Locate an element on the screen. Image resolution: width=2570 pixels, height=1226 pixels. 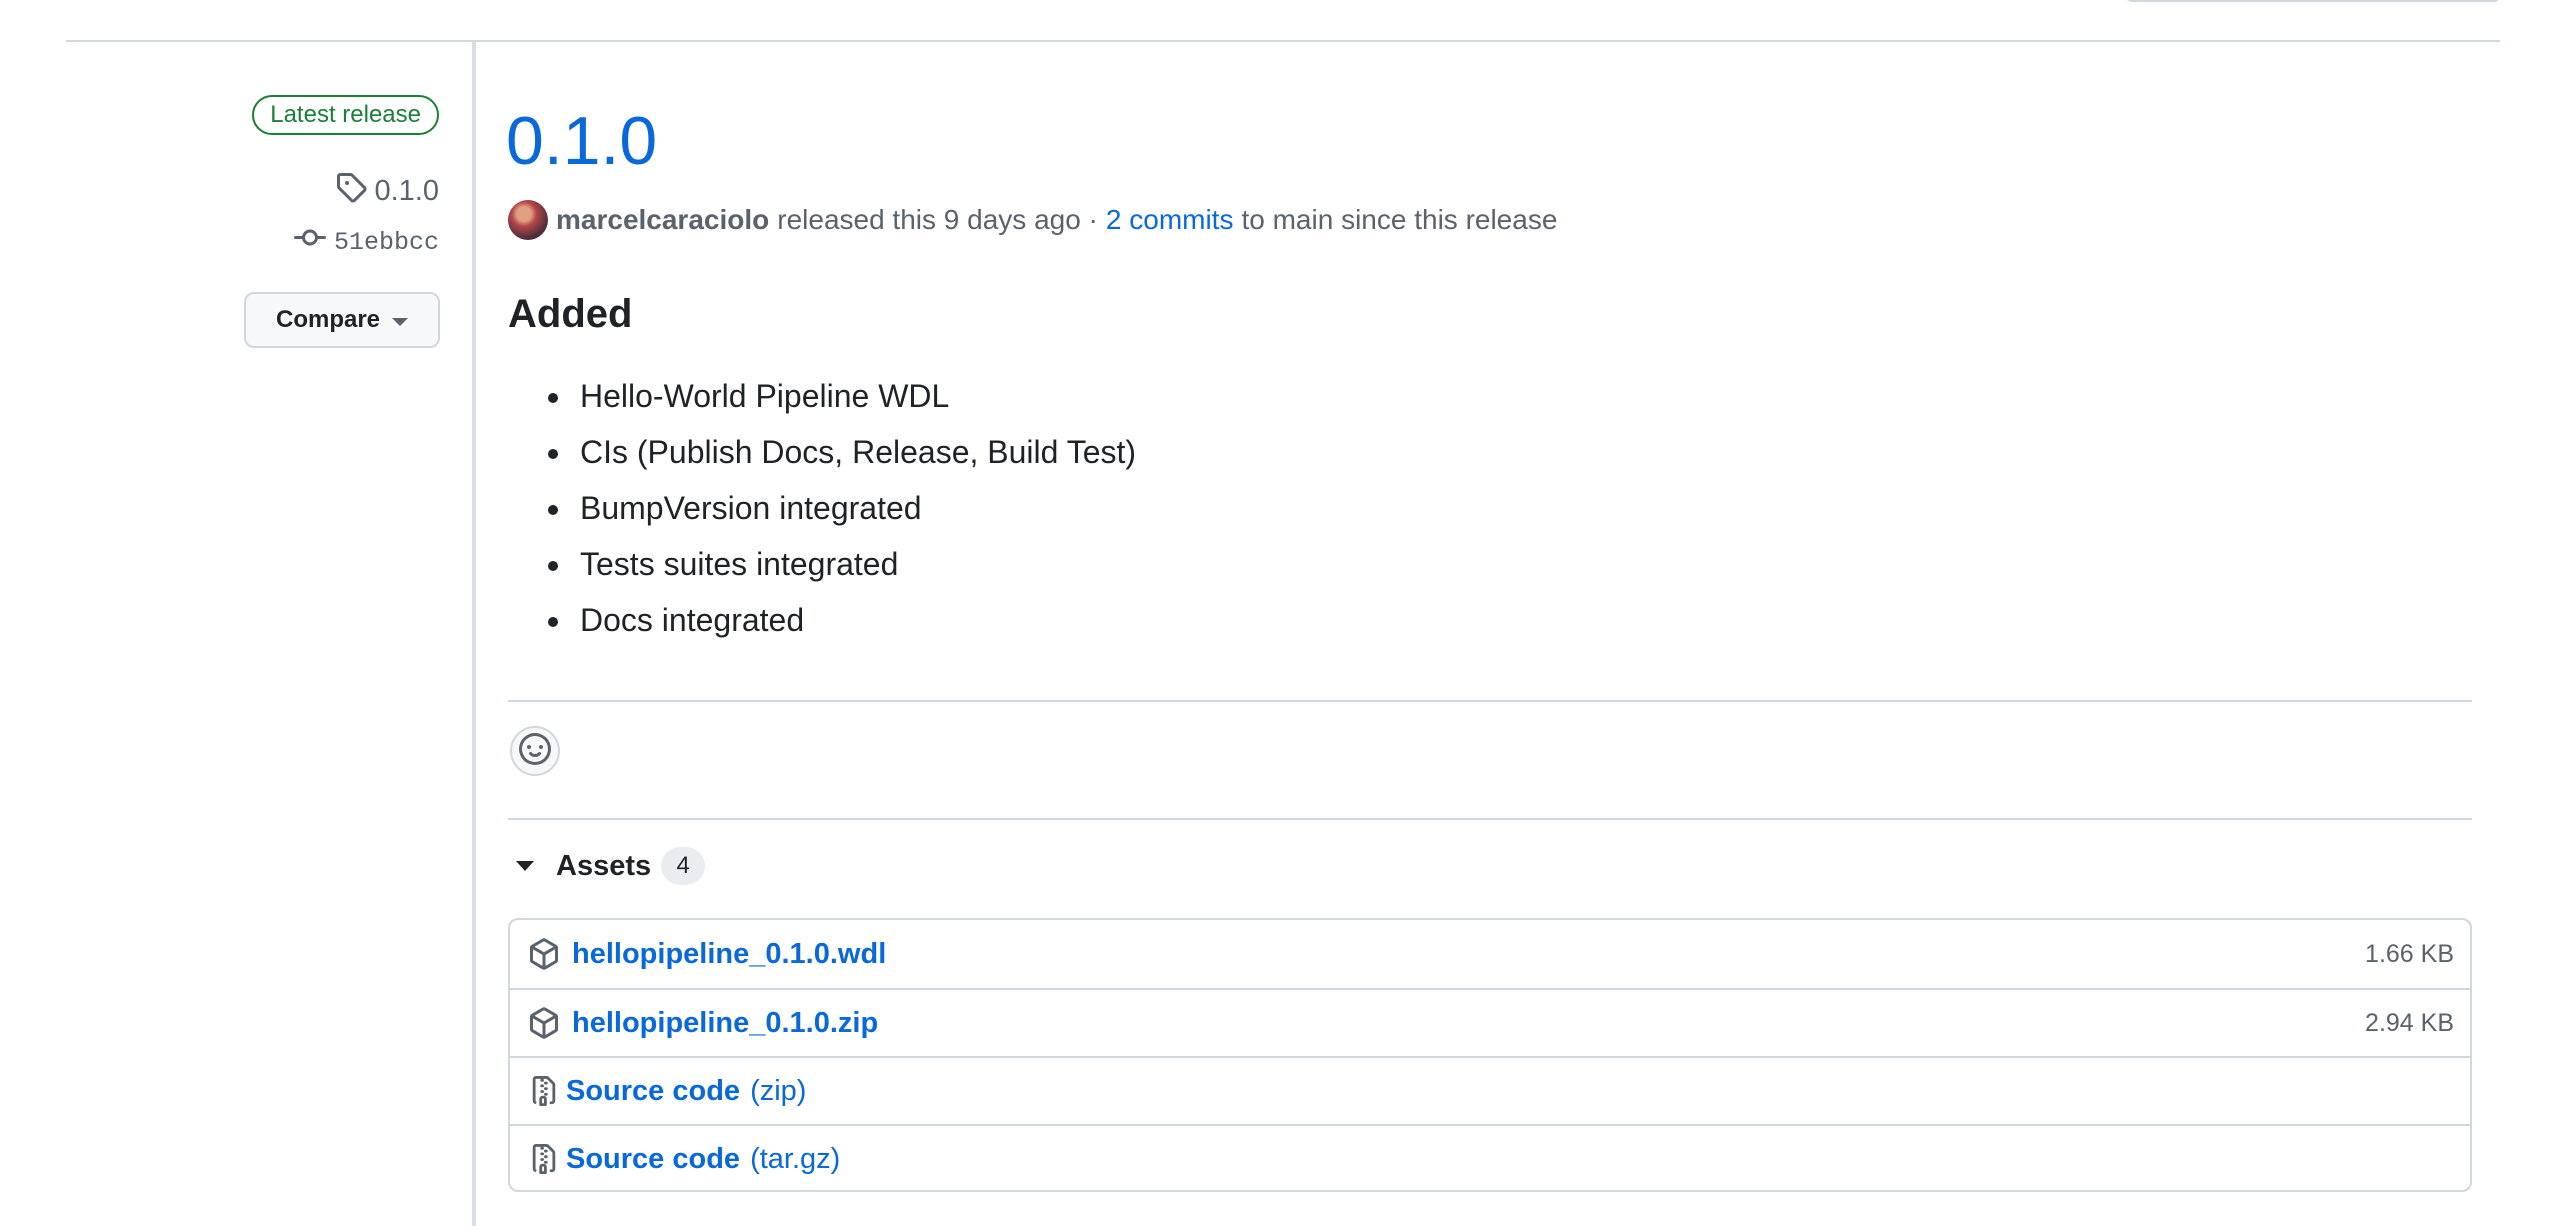
tag-label: 0.1.0 is located at coordinates (407, 190).